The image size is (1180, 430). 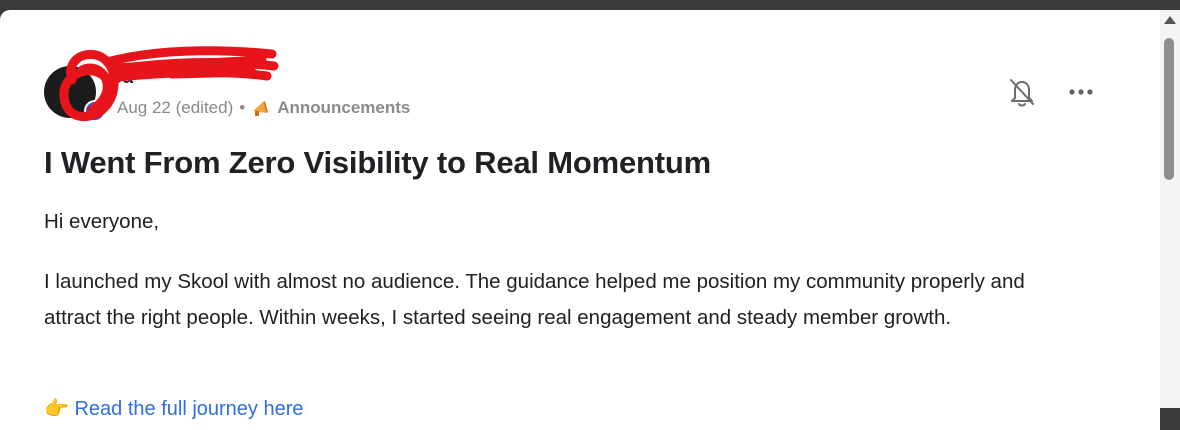 What do you see at coordinates (95, 111) in the screenshot?
I see `level-badge: 7` at bounding box center [95, 111].